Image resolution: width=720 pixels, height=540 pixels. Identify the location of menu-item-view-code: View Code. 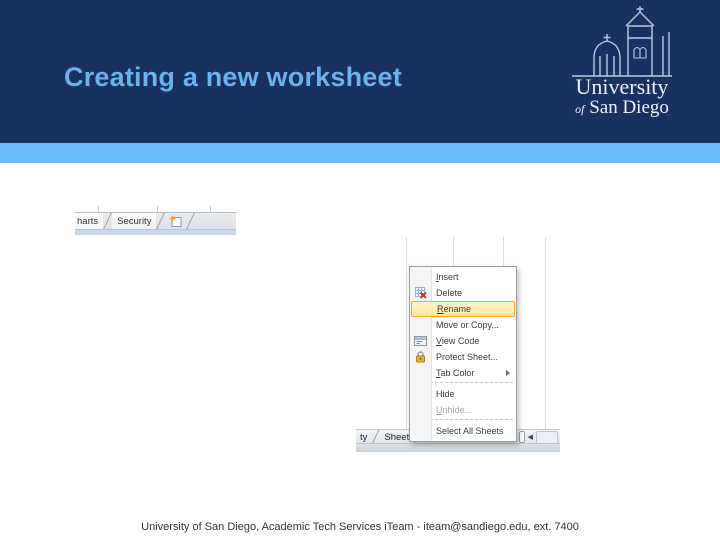
(463, 341).